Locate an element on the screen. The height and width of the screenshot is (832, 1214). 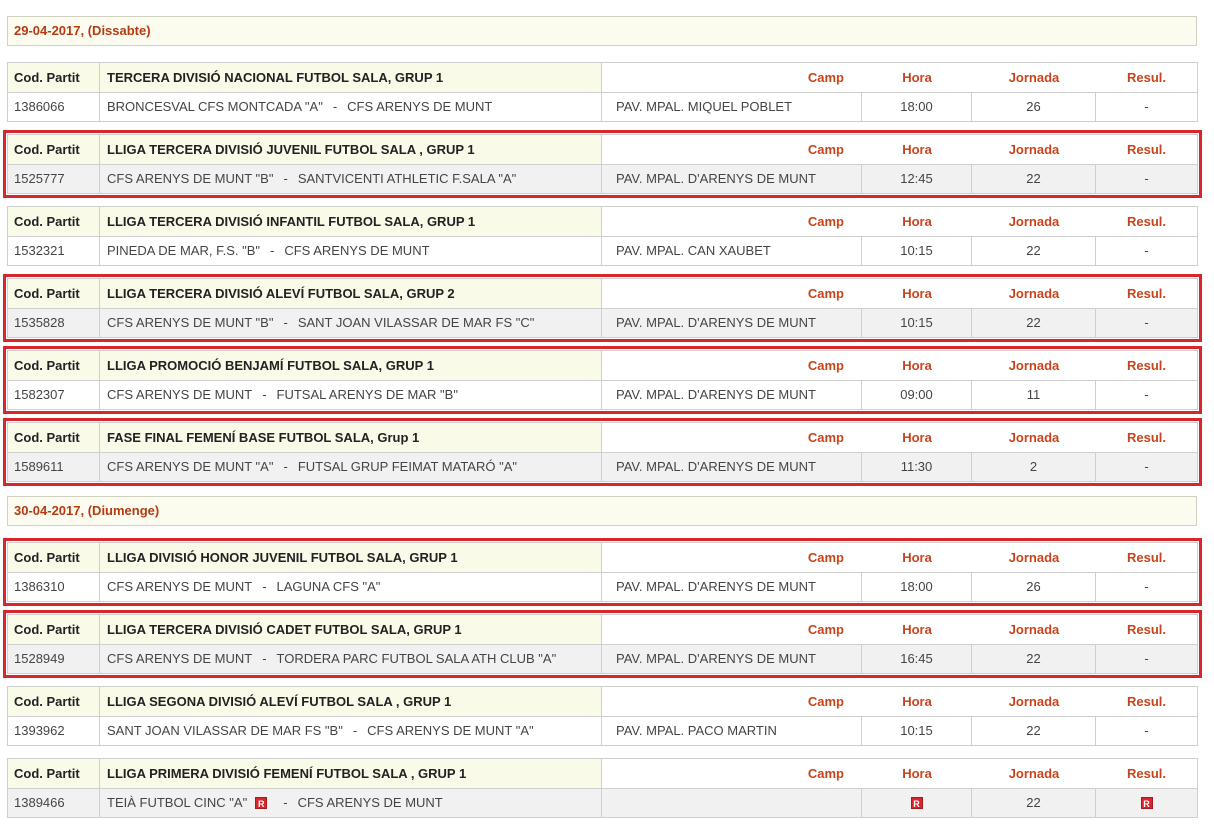
match-teams: CFS ARENYS DE MUNT - LAGUNA CFS "A" is located at coordinates (351, 587).